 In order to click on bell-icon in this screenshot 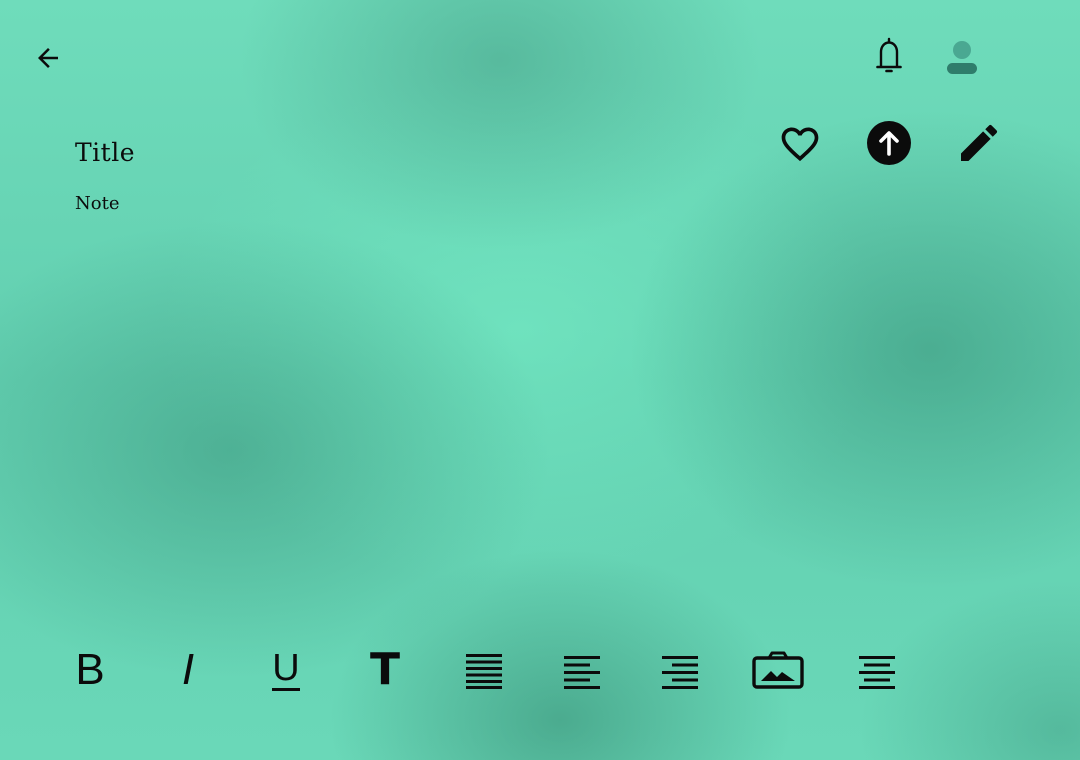, I will do `click(889, 55)`.